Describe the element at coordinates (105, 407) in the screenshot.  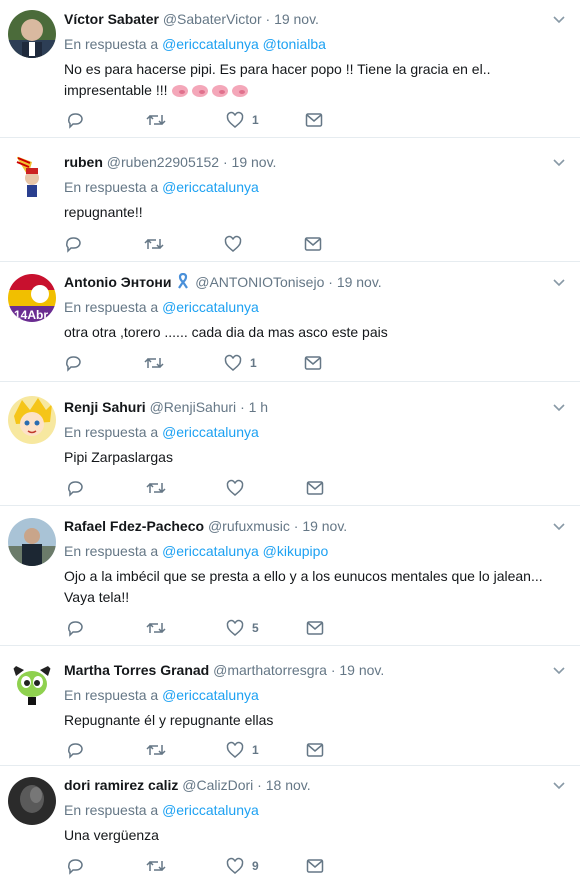
I see `display-name: Renji Sahuri` at that location.